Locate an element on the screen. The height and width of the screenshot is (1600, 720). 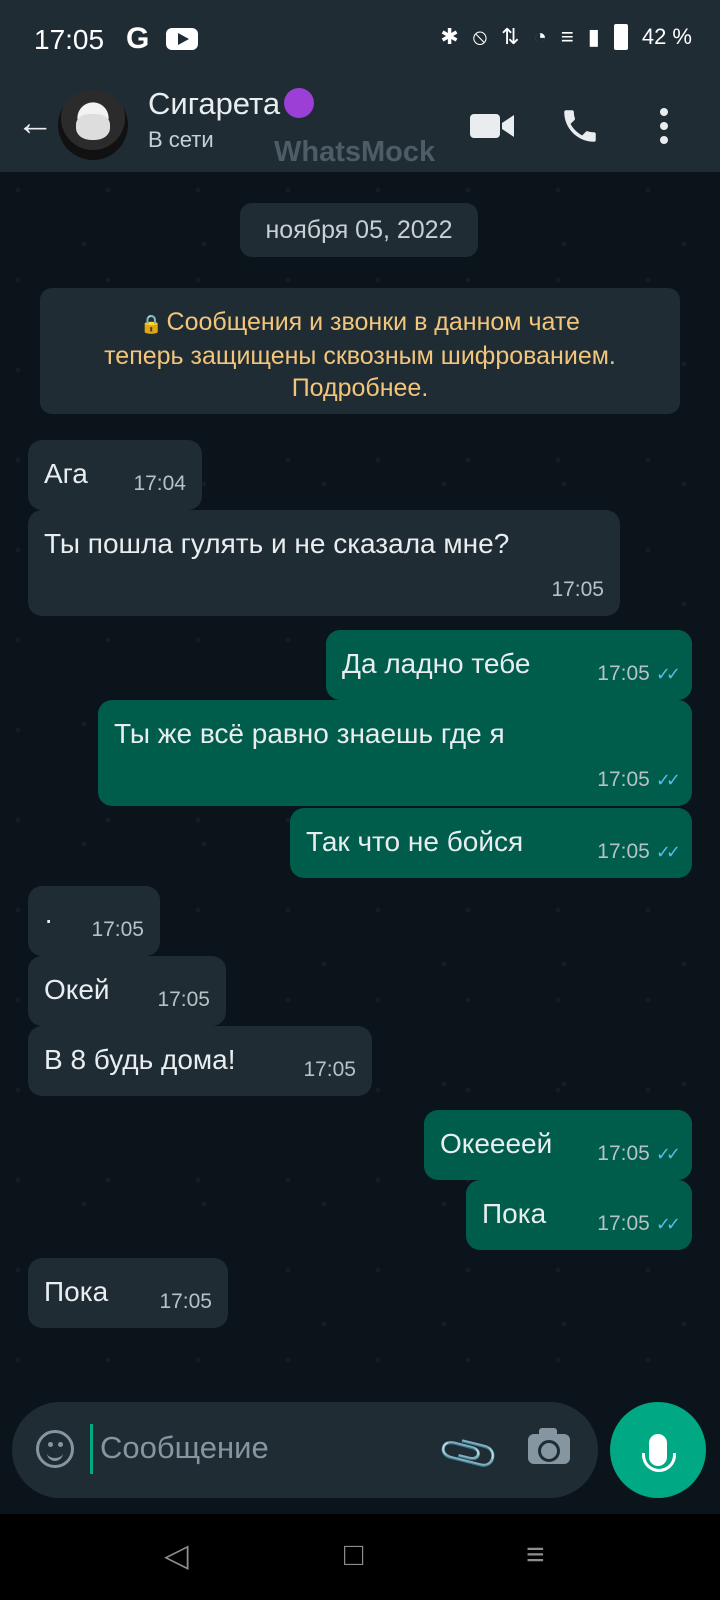
video-call-icon is located at coordinates (492, 126).